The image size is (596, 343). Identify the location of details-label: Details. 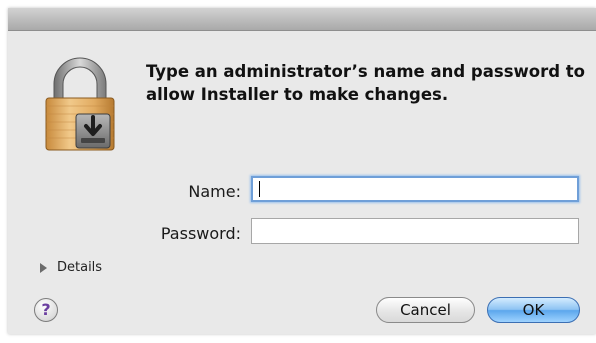
(80, 267).